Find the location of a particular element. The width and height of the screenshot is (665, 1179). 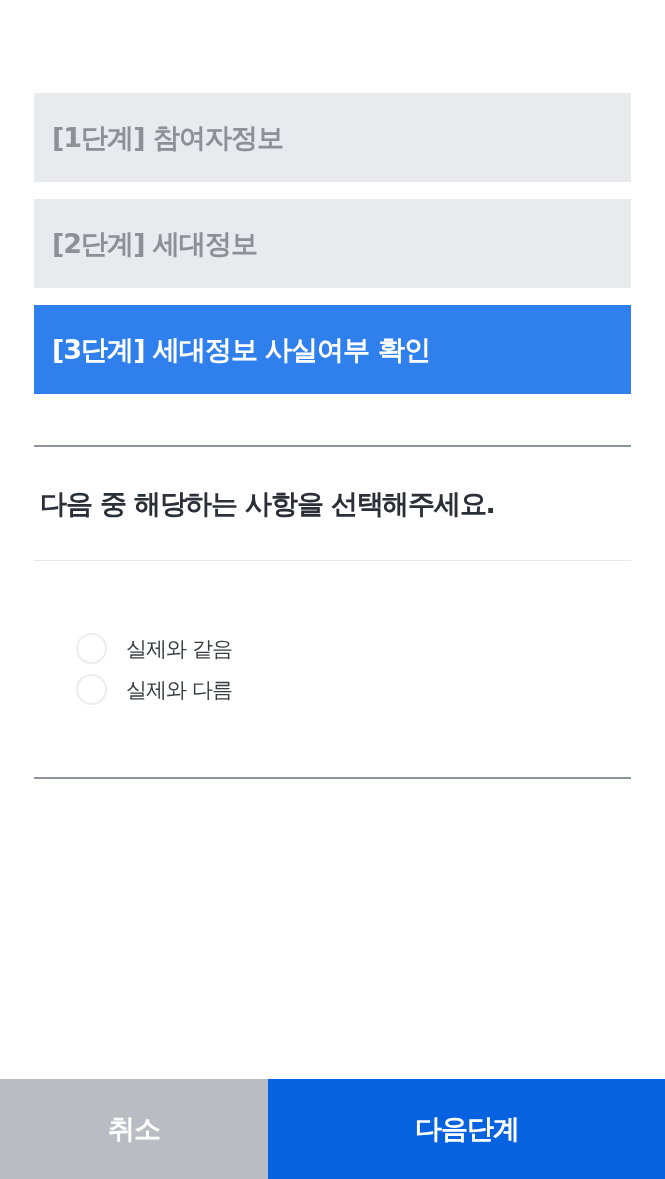

step-tab: [1단계] 참여자정보 is located at coordinates (332, 137).